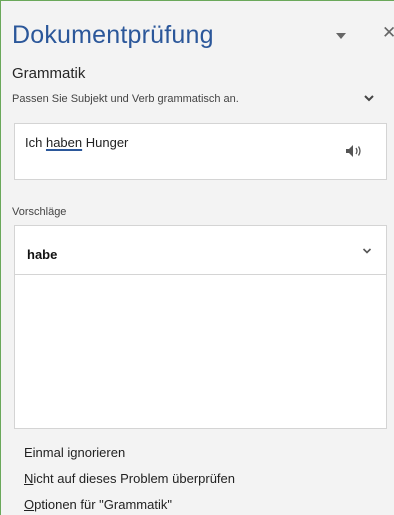  What do you see at coordinates (341, 36) in the screenshot?
I see `dropdown-triangle-icon` at bounding box center [341, 36].